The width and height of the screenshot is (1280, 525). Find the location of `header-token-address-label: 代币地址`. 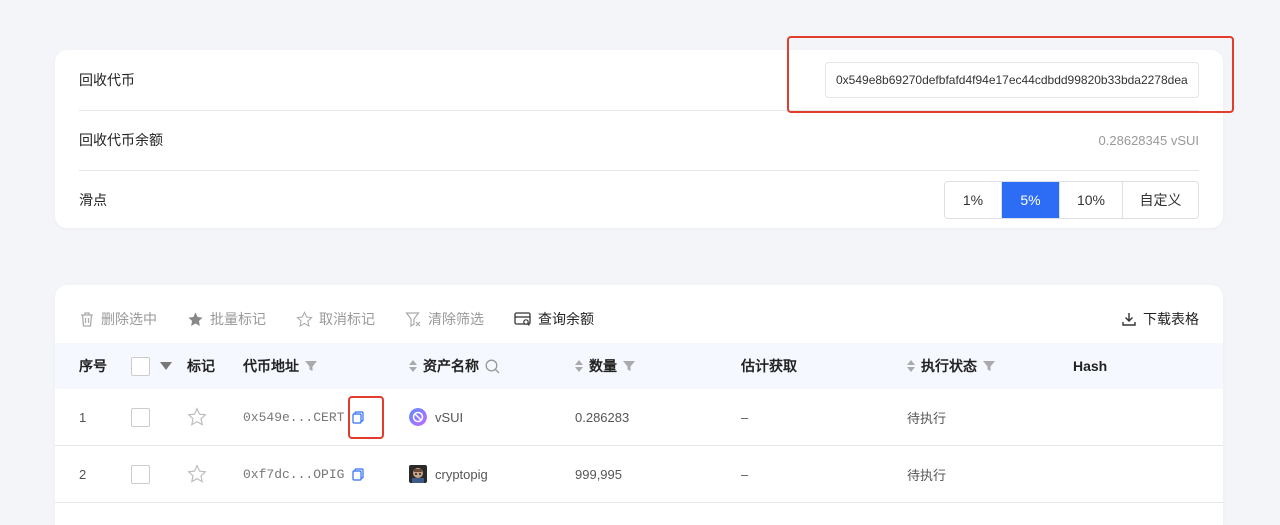

header-token-address-label: 代币地址 is located at coordinates (271, 366).